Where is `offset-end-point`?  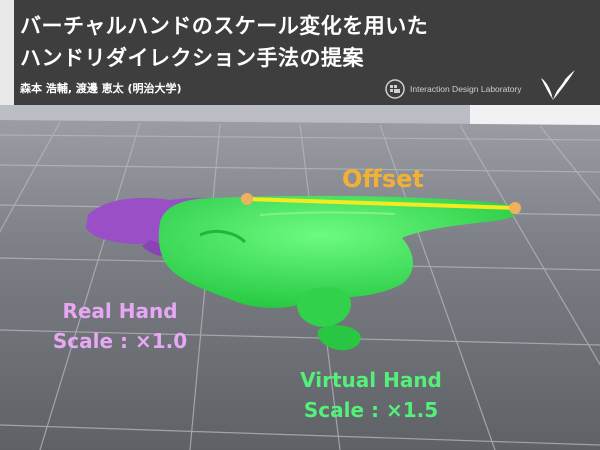
offset-end-point is located at coordinates (515, 208).